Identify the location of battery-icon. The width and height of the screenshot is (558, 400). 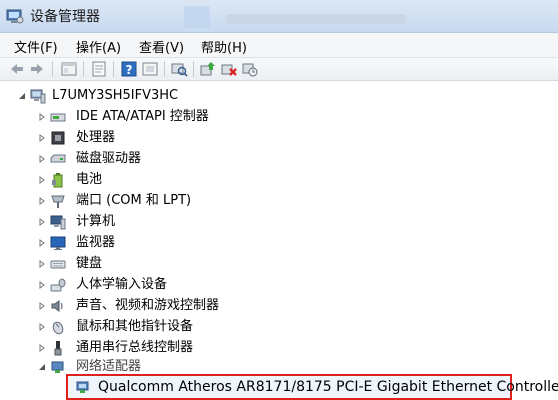
(57, 180).